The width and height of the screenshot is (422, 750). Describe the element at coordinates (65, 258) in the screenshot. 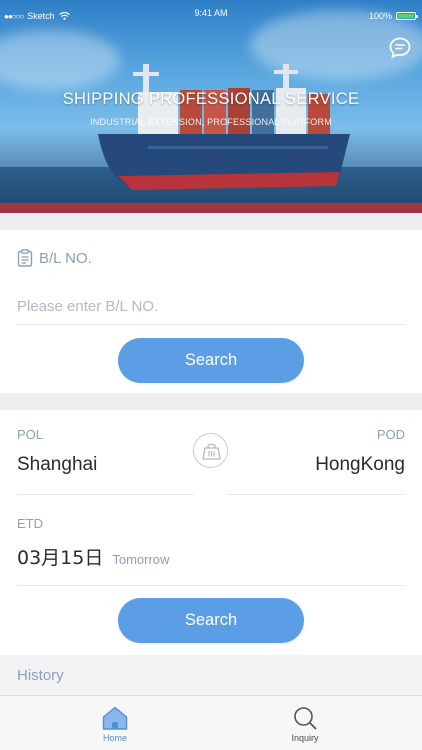

I see `bl-label: B/L NO.` at that location.